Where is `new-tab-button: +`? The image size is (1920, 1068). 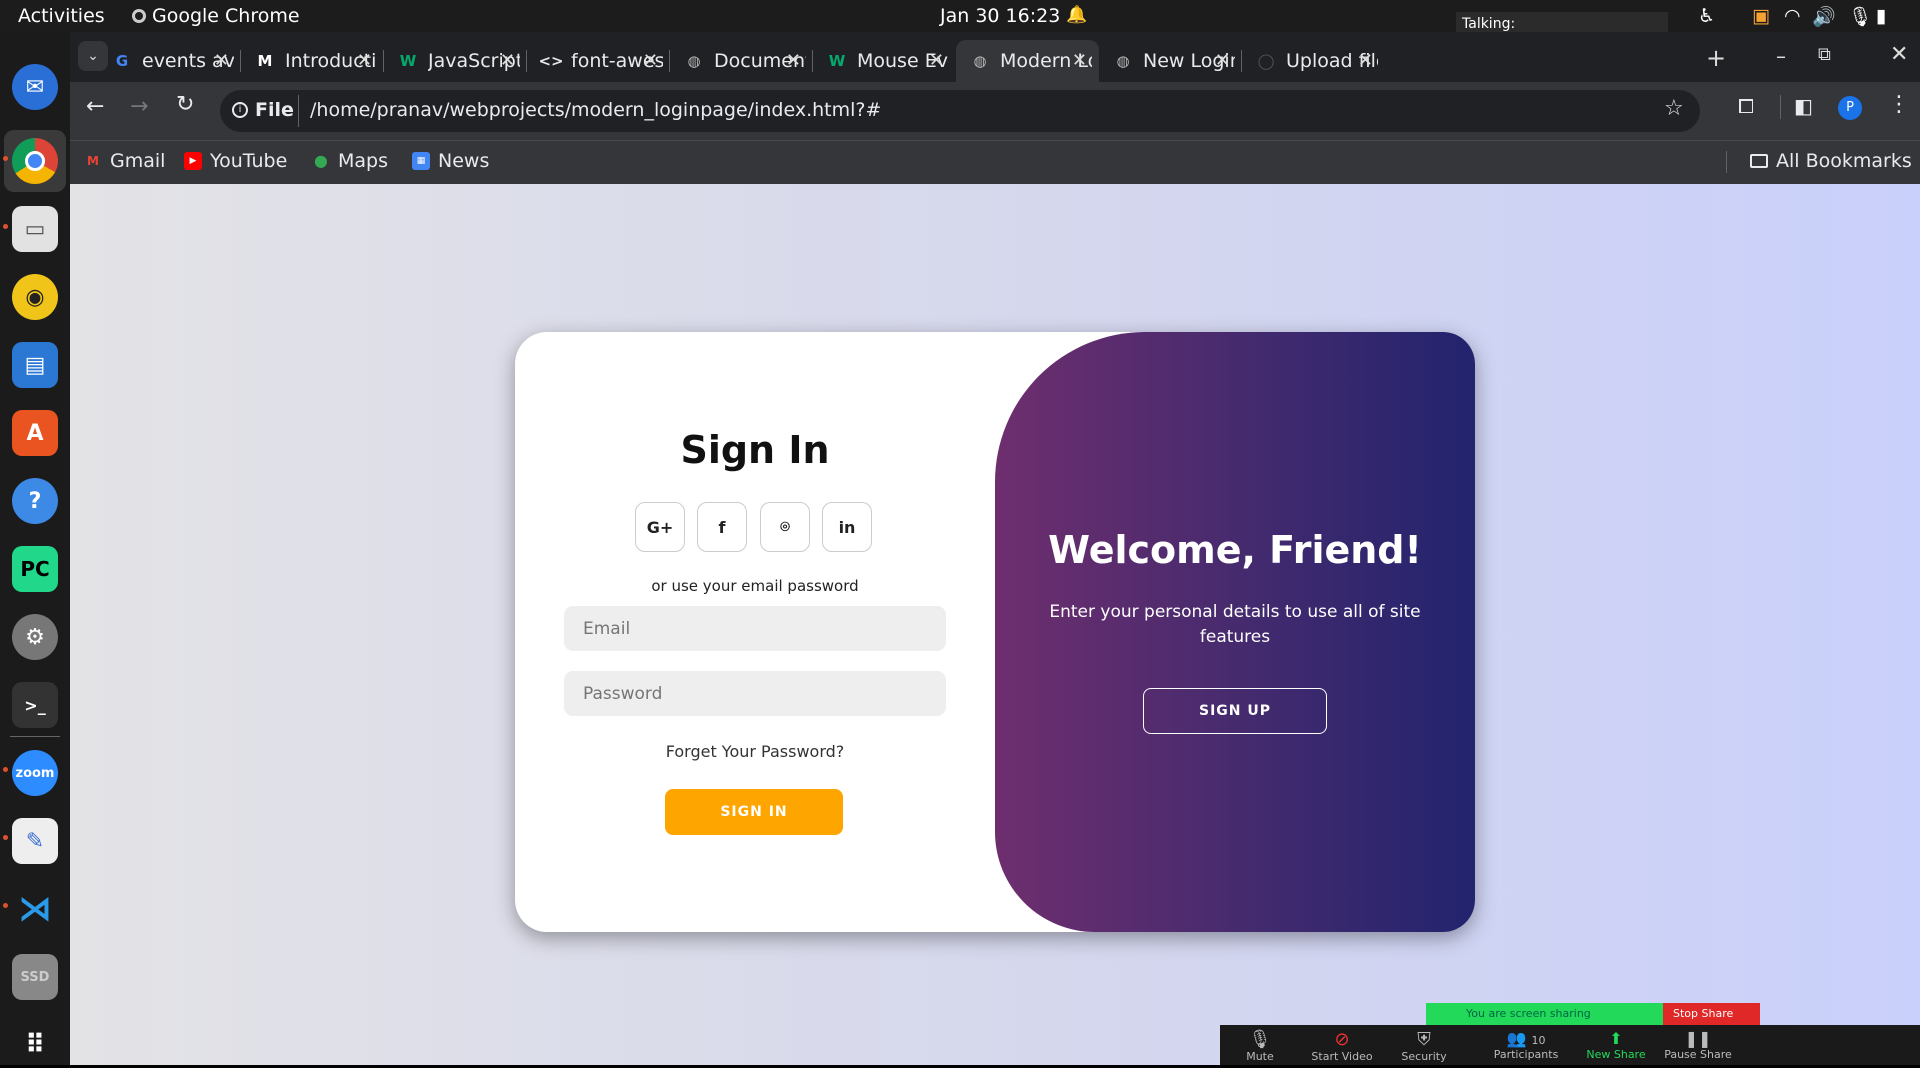
new-tab-button: + is located at coordinates (1716, 58).